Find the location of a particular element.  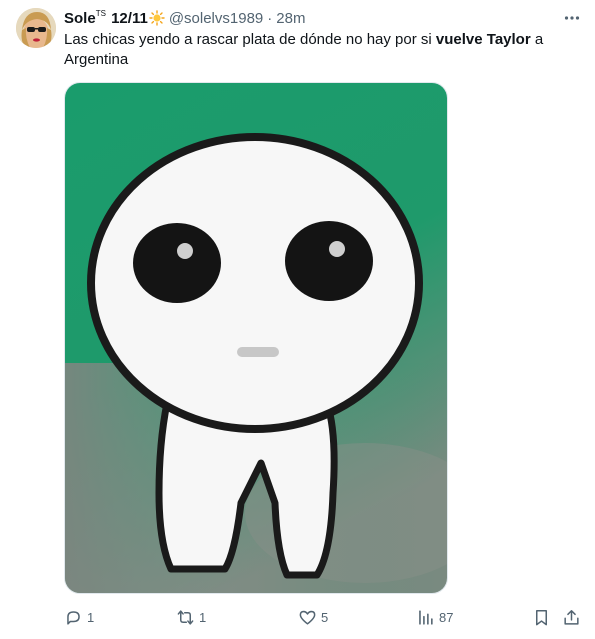

analytics-icon is located at coordinates (426, 617).